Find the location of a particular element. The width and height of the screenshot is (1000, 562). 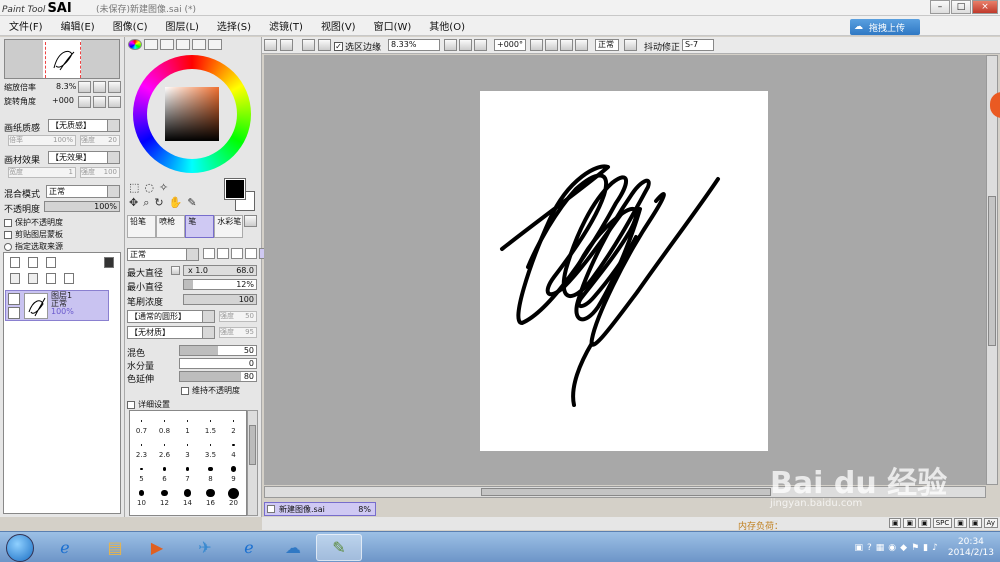

status-btn-5: ▣ is located at coordinates (975, 523).